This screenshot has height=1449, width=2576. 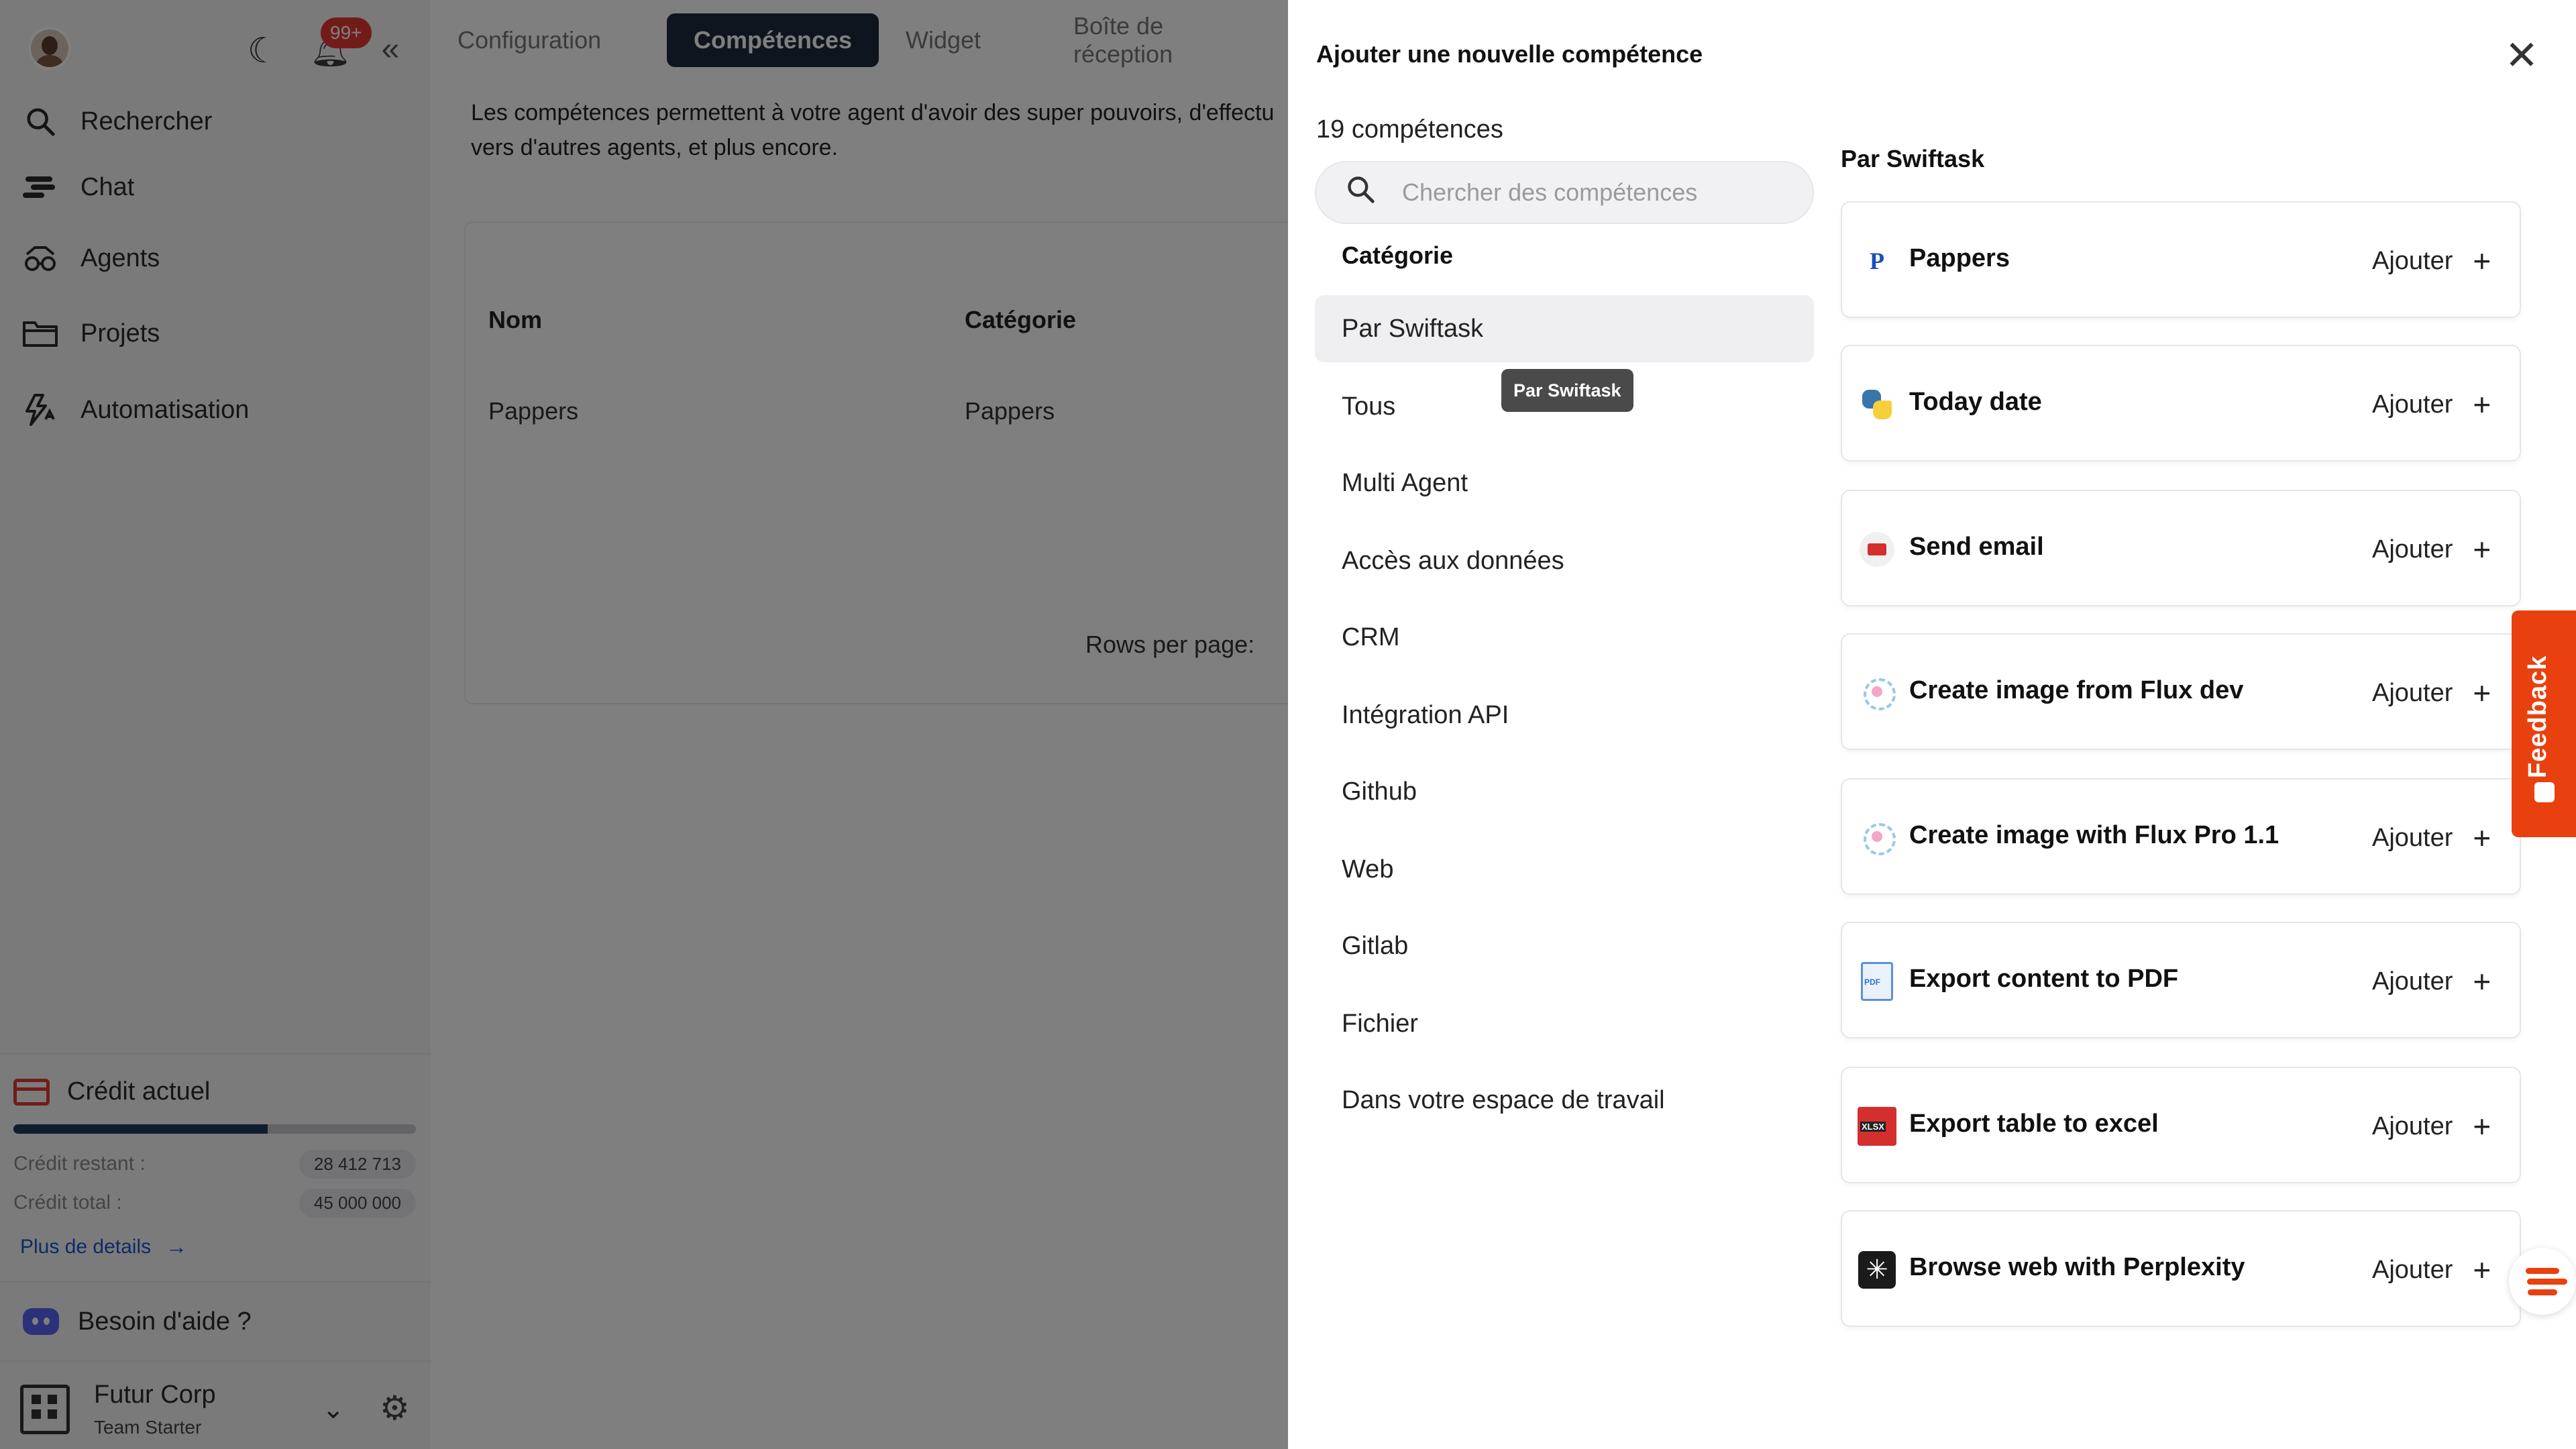 I want to click on perplexity-icon: ✳, so click(x=1877, y=1270).